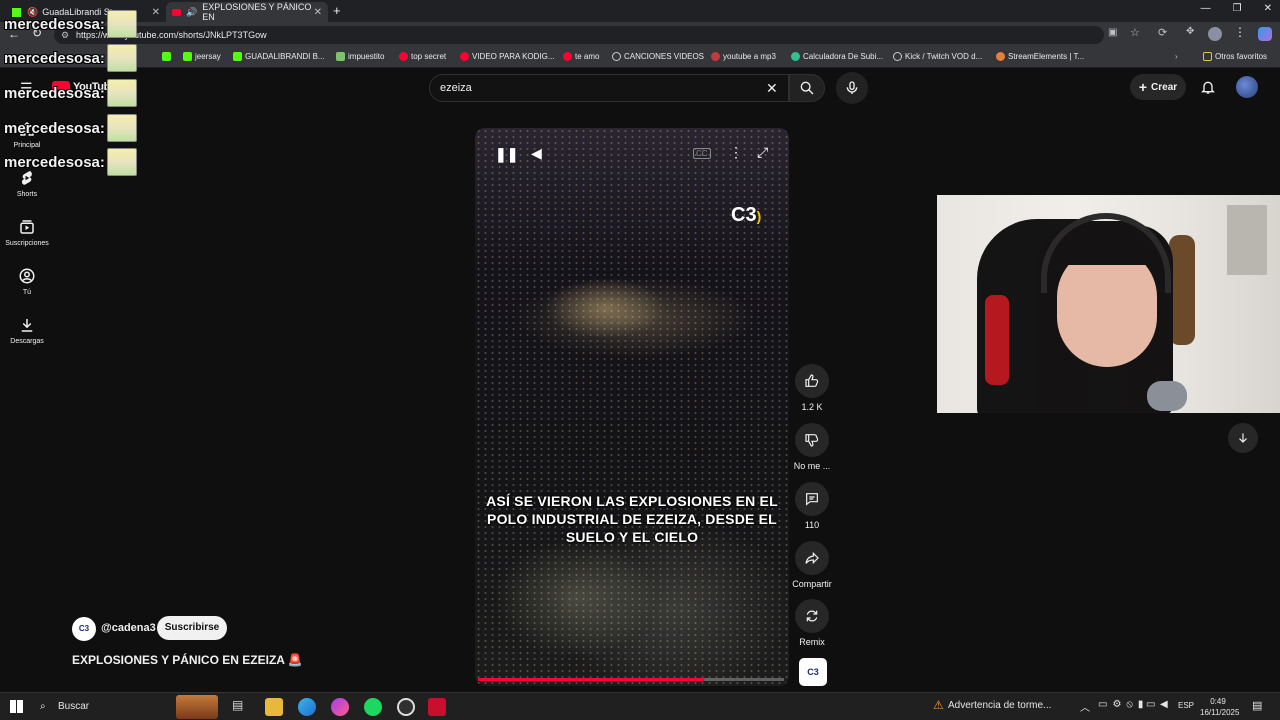 The image size is (1280, 720). Describe the element at coordinates (581, 56) in the screenshot. I see `bookmark-item: te amo` at that location.